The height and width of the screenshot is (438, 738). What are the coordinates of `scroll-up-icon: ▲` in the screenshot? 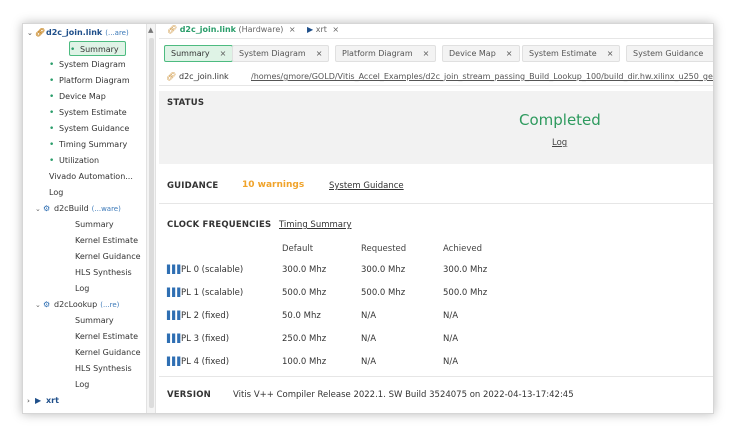 It's located at (150, 30).